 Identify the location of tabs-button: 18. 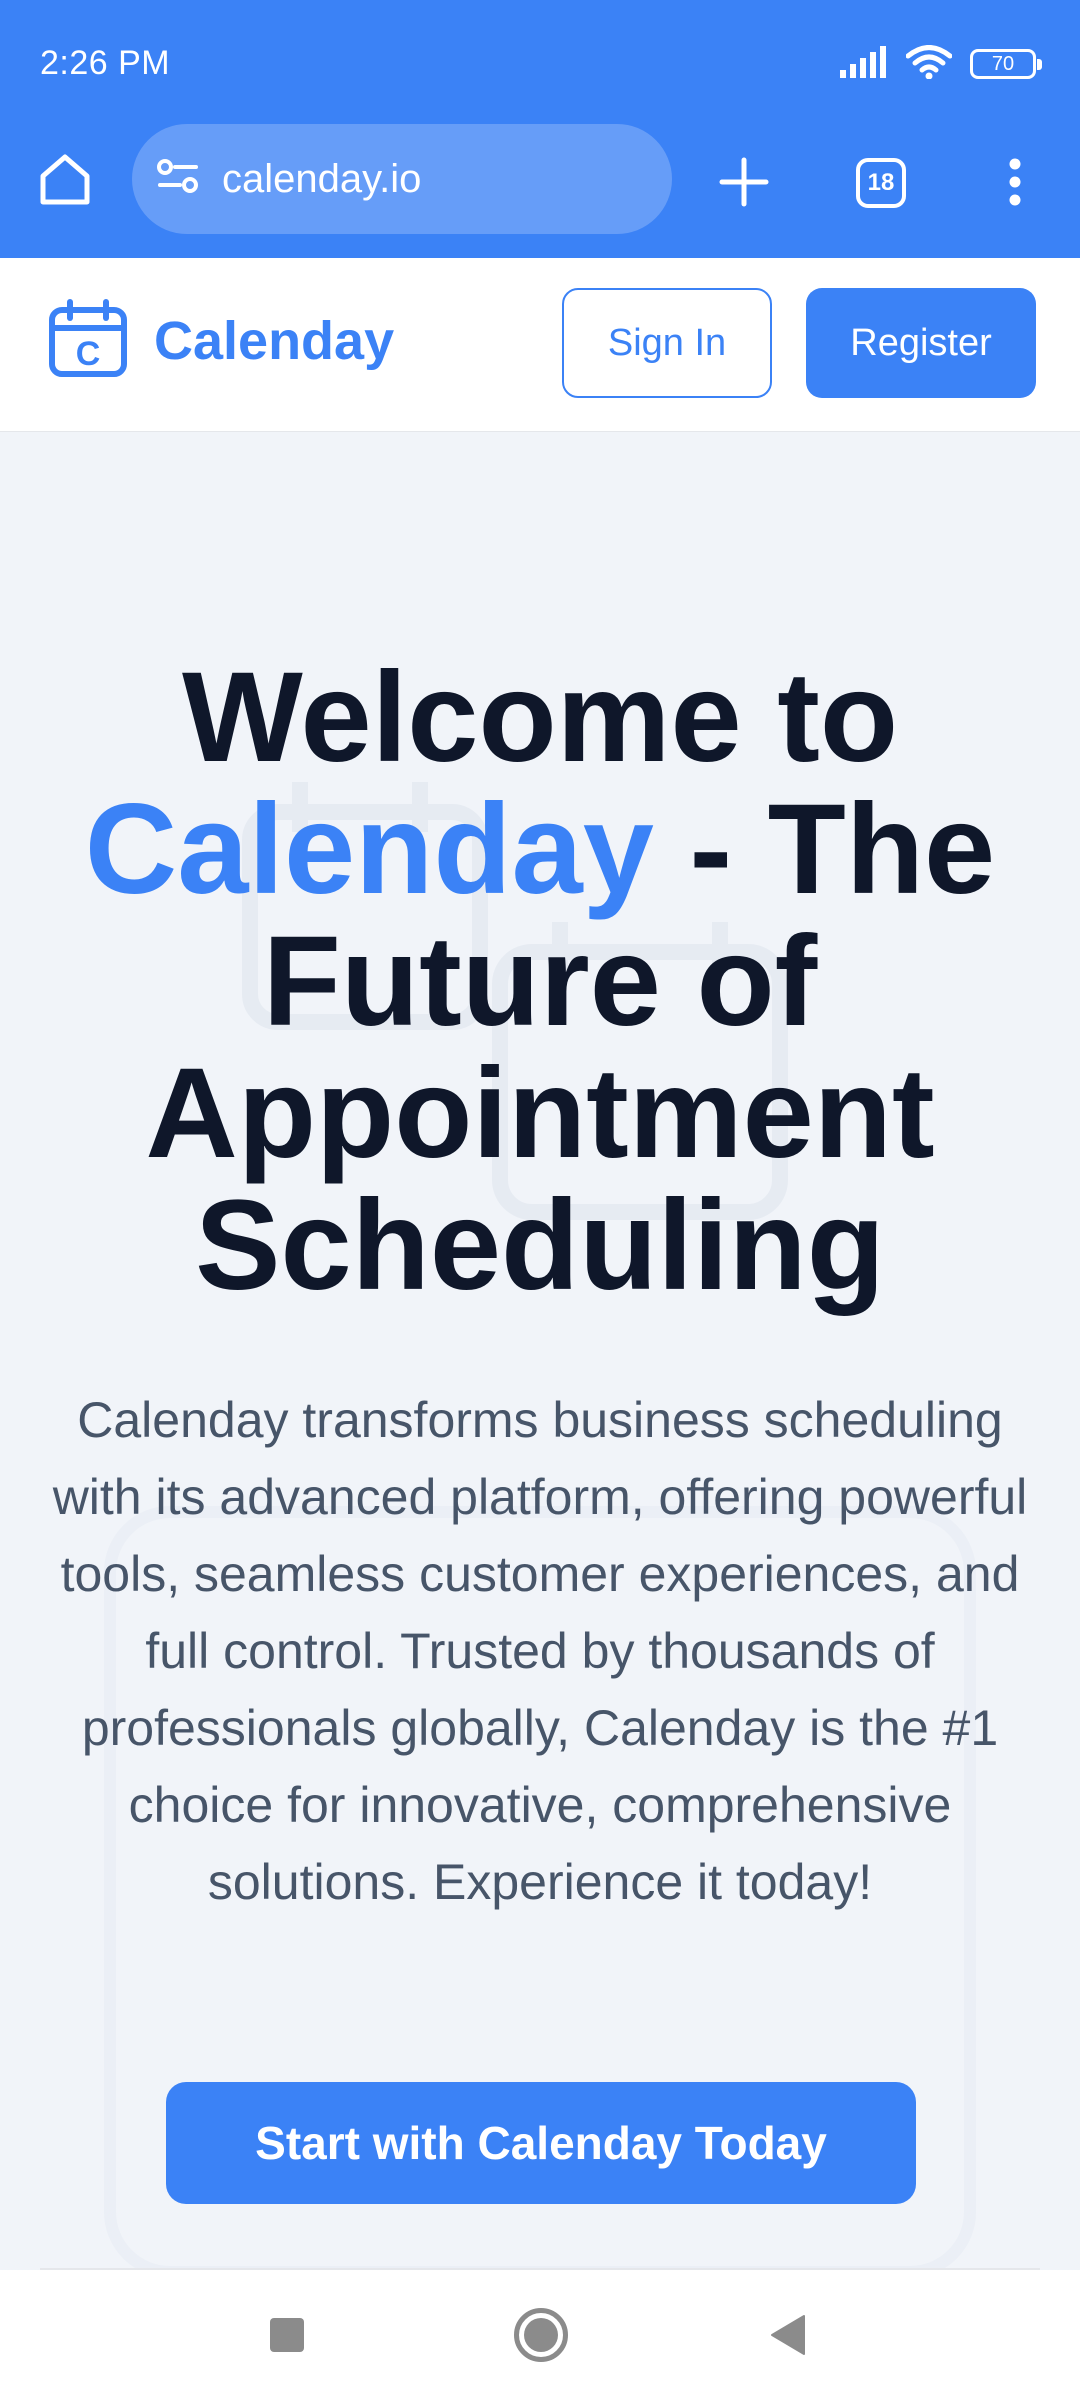
(881, 183).